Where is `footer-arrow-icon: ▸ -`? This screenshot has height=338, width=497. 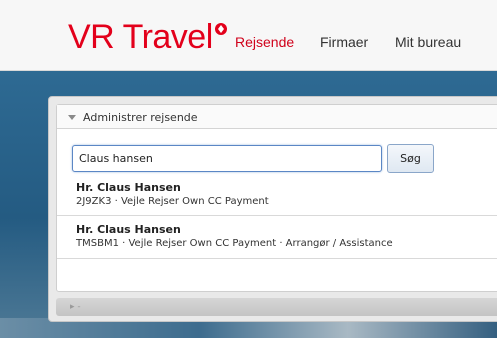
footer-arrow-icon: ▸ - is located at coordinates (75, 307).